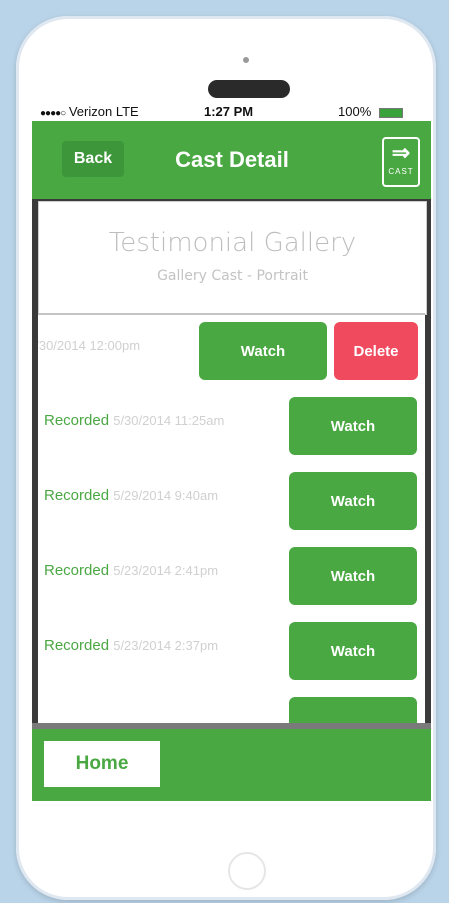 The height and width of the screenshot is (903, 449). What do you see at coordinates (401, 171) in the screenshot?
I see `cast-logo-text: CAST` at bounding box center [401, 171].